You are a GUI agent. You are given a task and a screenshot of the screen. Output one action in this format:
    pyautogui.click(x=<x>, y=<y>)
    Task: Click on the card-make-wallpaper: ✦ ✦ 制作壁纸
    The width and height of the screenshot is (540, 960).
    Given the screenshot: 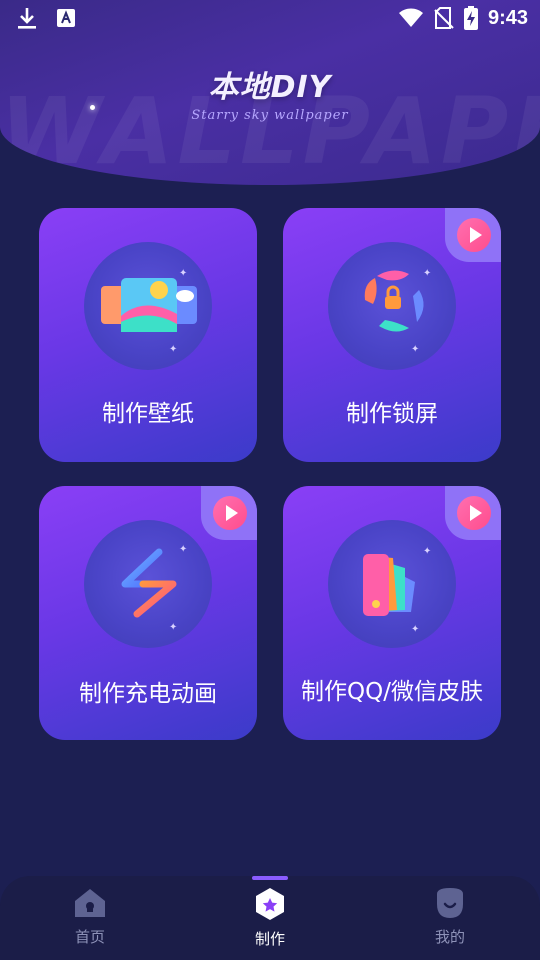 What is the action you would take?
    pyautogui.click(x=148, y=335)
    